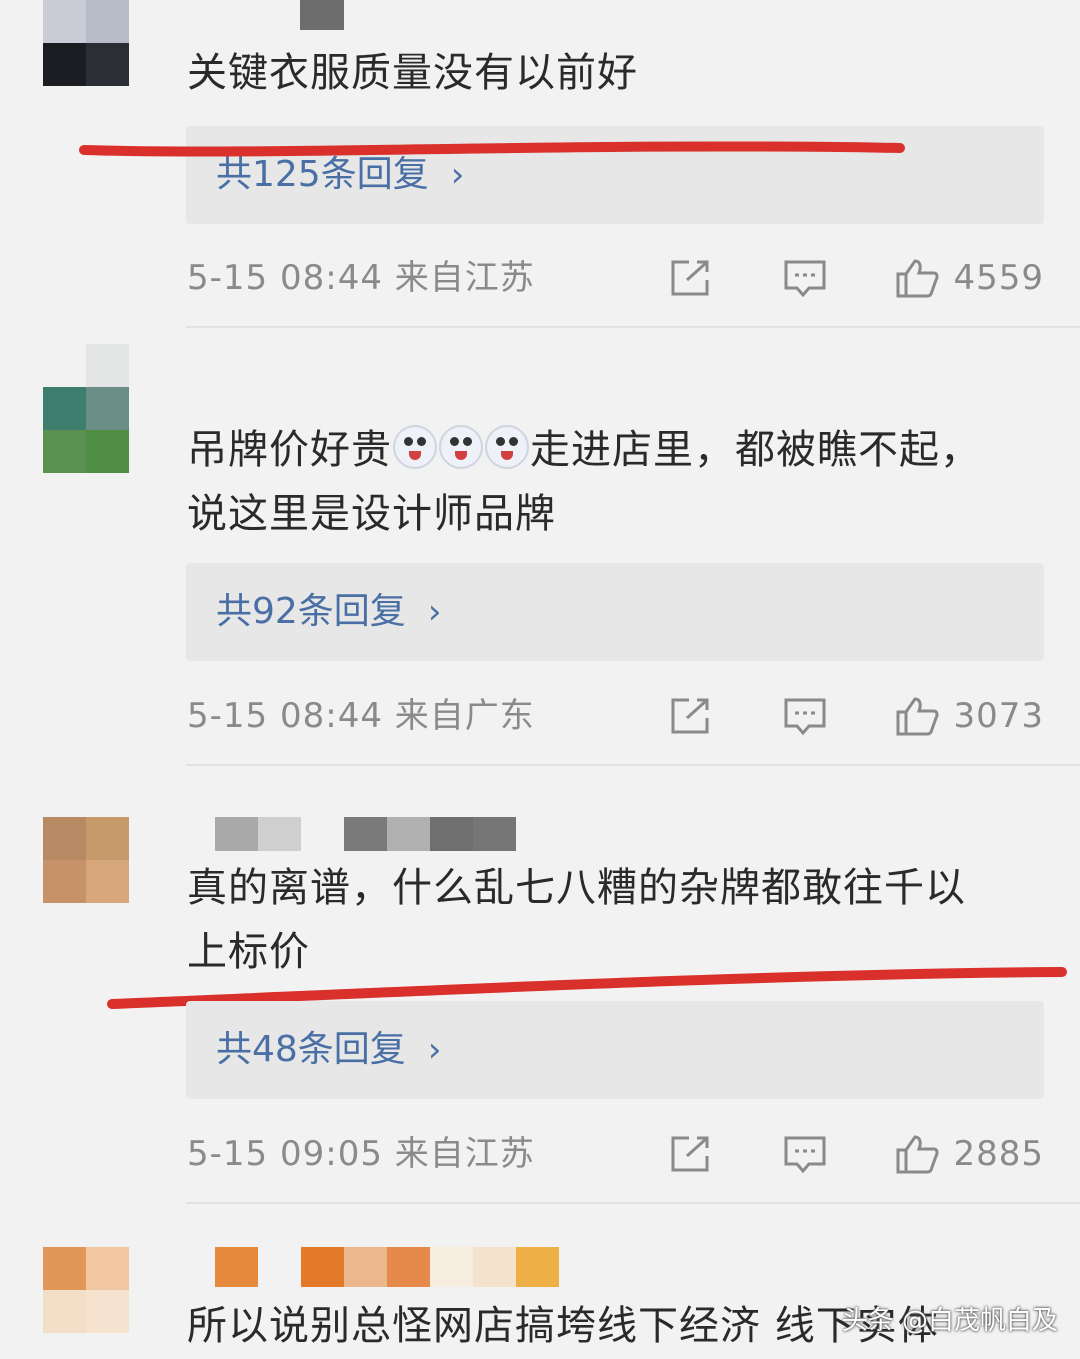 The height and width of the screenshot is (1359, 1080). What do you see at coordinates (328, 612) in the screenshot?
I see `reply-count-link: 共92条回复 ›` at bounding box center [328, 612].